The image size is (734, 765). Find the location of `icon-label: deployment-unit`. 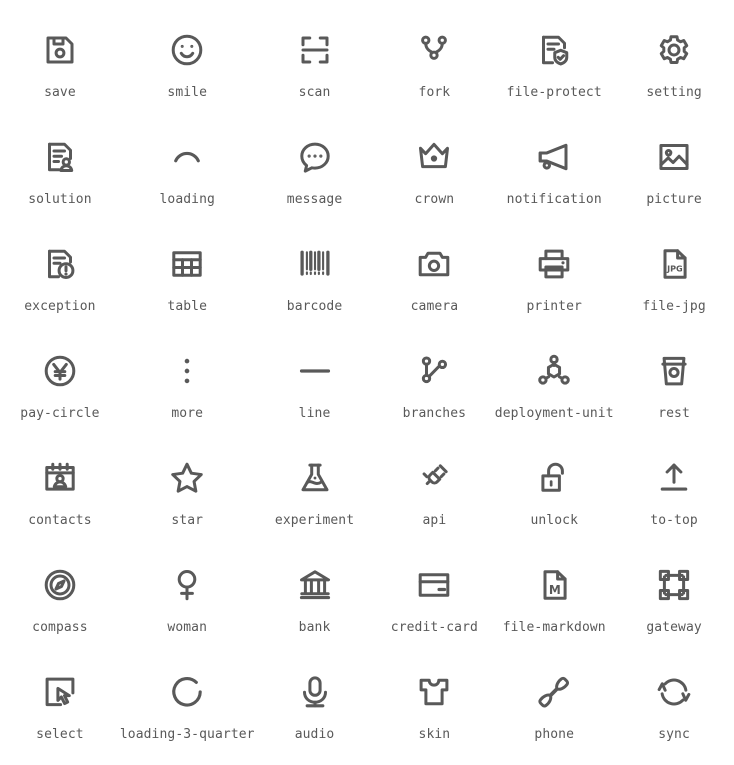

icon-label: deployment-unit is located at coordinates (554, 413).